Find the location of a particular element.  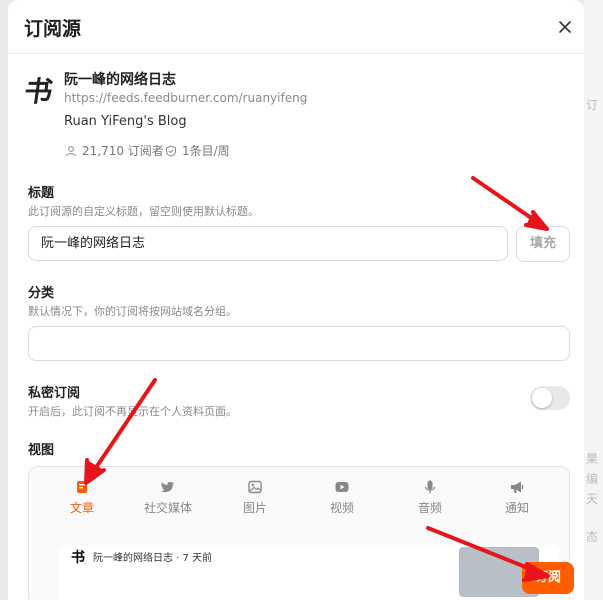

tab-label: 音频 is located at coordinates (429, 508).